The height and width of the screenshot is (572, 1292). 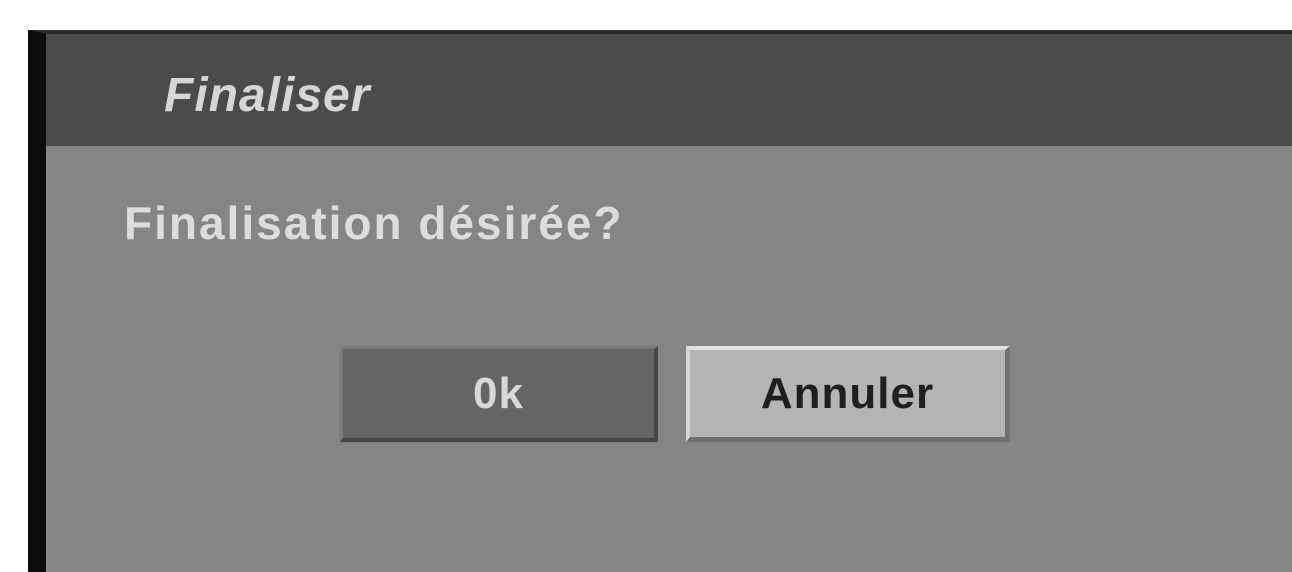 What do you see at coordinates (267, 95) in the screenshot?
I see `dialog-title: Finaliser` at bounding box center [267, 95].